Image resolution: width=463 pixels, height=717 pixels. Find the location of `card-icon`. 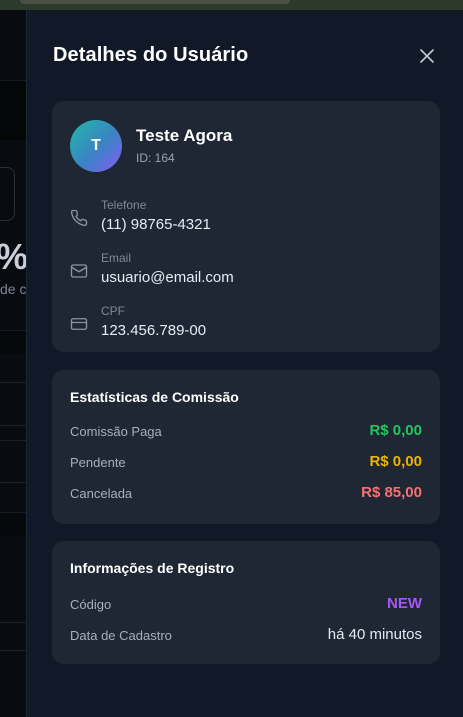

card-icon is located at coordinates (79, 324).